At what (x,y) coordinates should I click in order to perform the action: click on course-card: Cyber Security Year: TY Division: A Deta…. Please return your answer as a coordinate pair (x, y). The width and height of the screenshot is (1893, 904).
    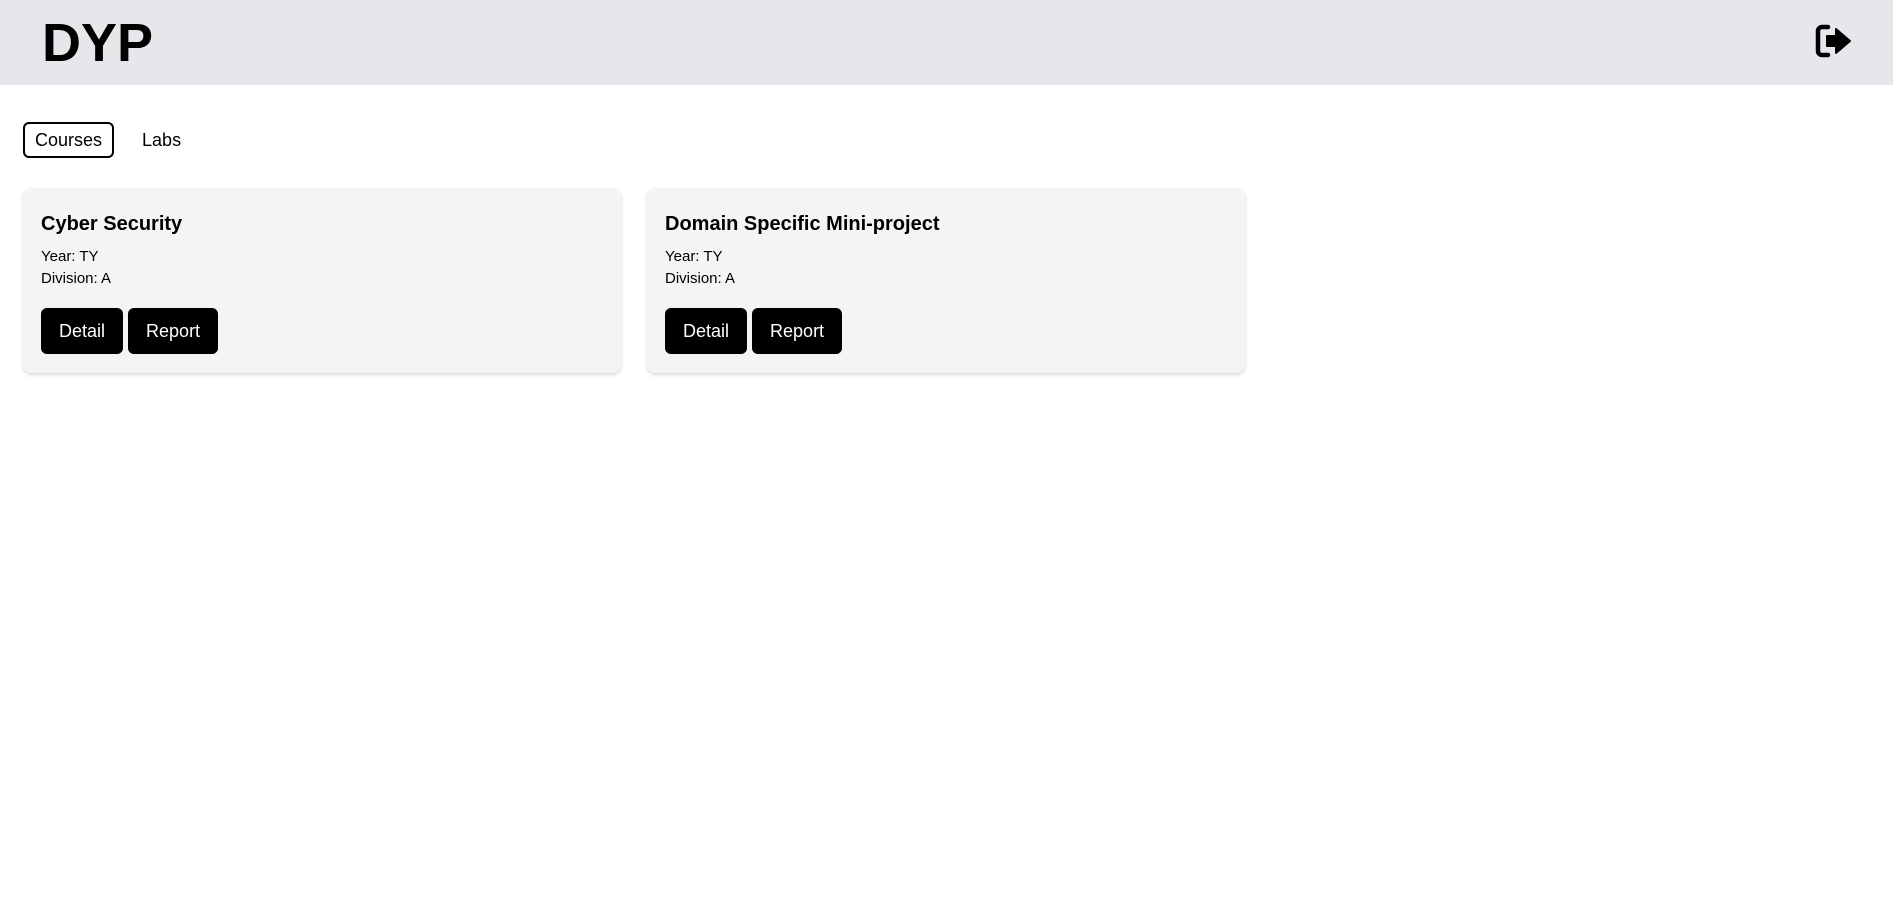
    Looking at the image, I should click on (322, 280).